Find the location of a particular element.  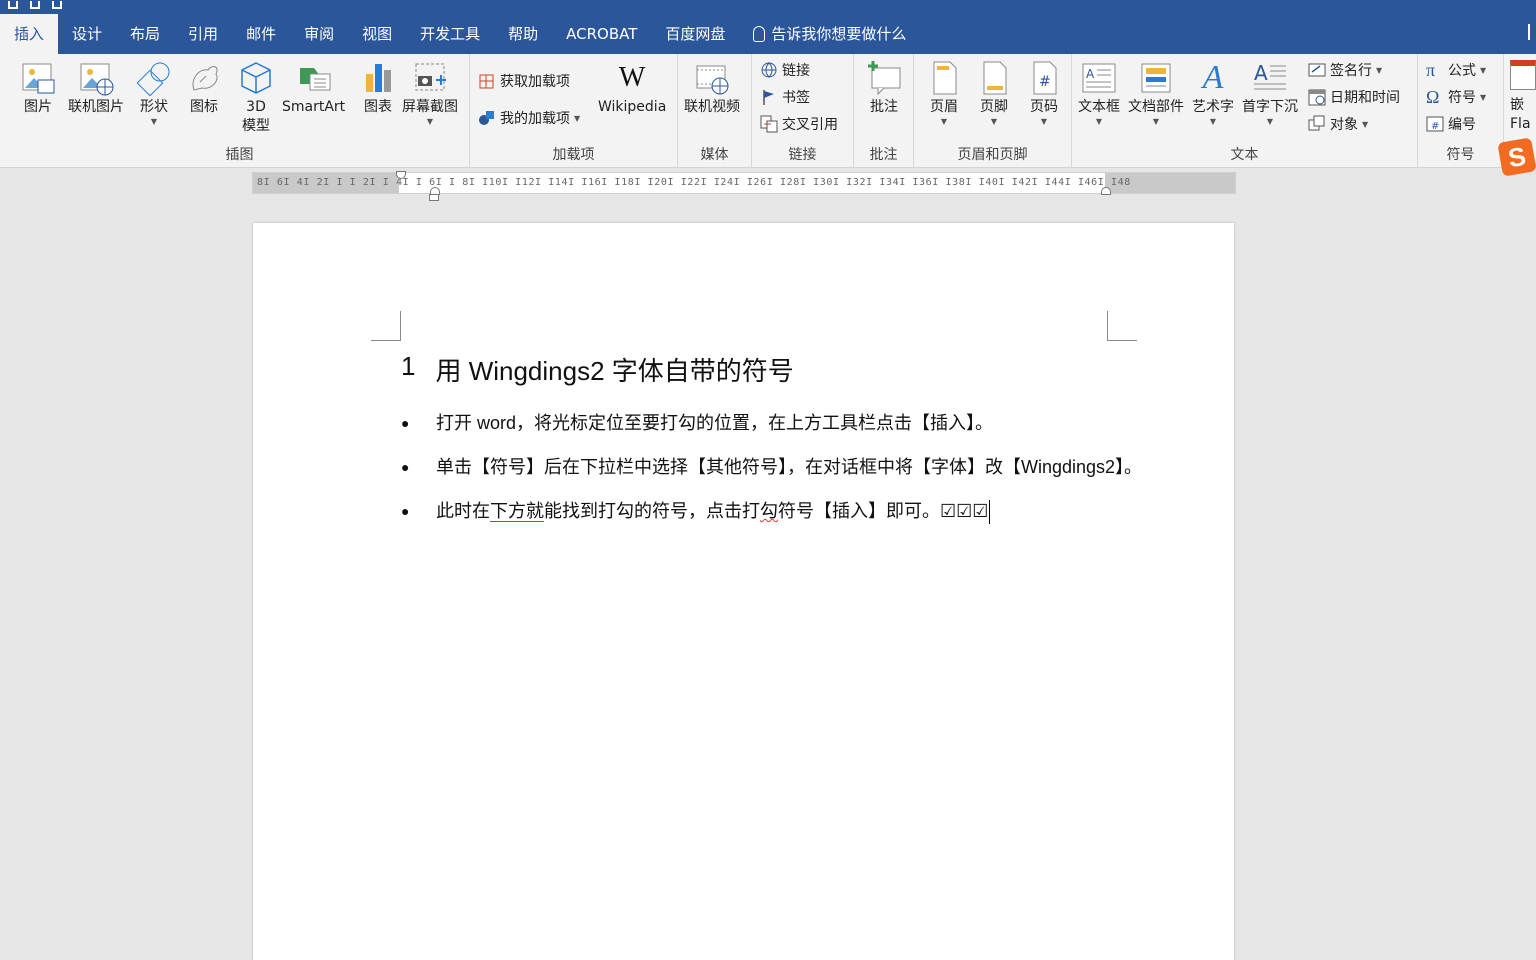

date-time-button: 日期和时间 is located at coordinates (1354, 97).